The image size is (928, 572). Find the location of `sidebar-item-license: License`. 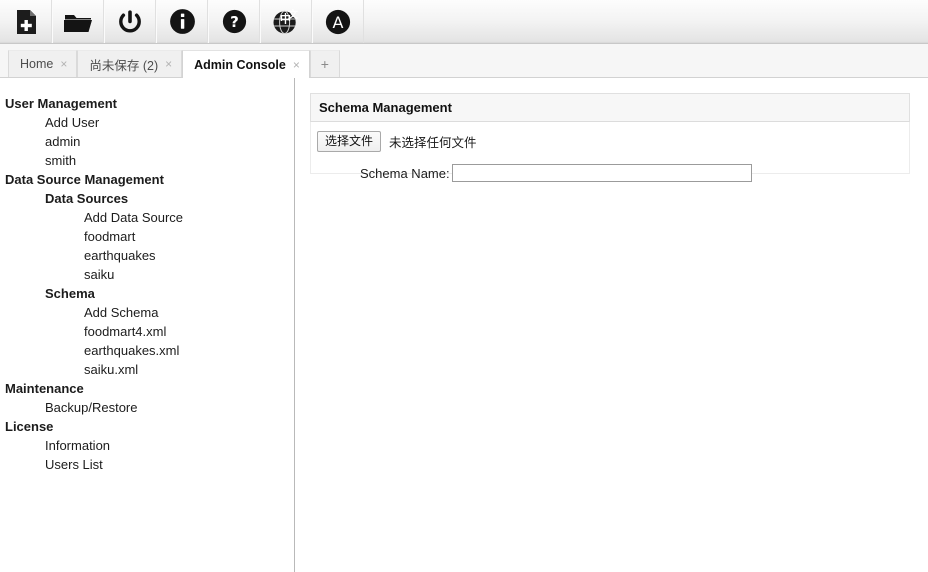

sidebar-item-license: License is located at coordinates (29, 426).